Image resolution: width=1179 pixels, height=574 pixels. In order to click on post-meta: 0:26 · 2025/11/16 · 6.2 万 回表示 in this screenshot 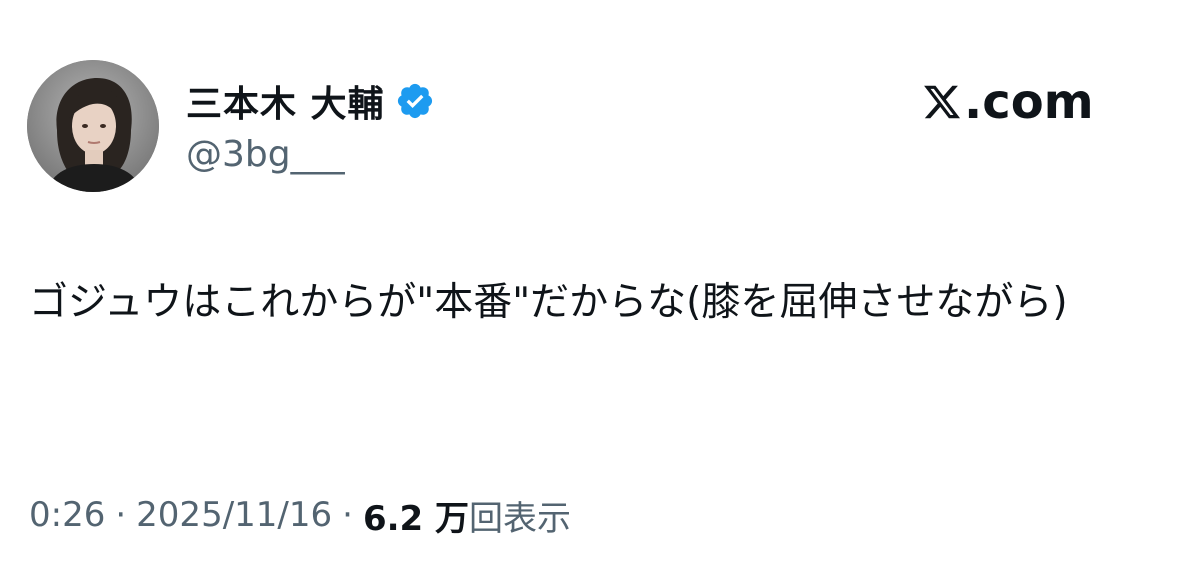, I will do `click(300, 515)`.